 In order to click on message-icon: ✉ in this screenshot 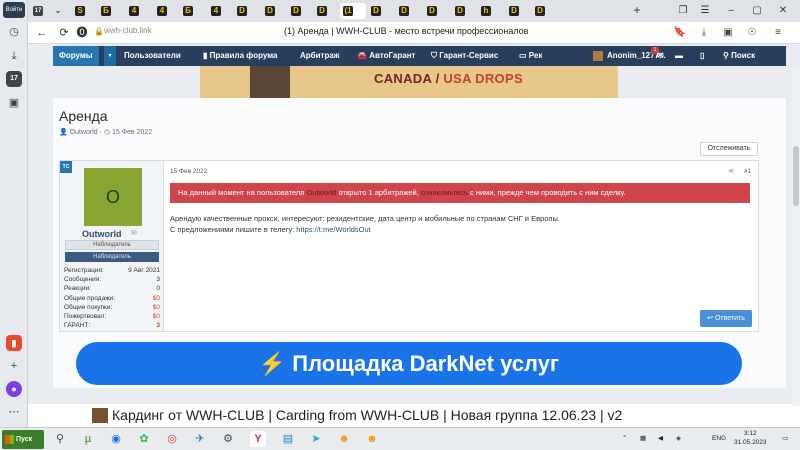, I will do `click(134, 233)`.